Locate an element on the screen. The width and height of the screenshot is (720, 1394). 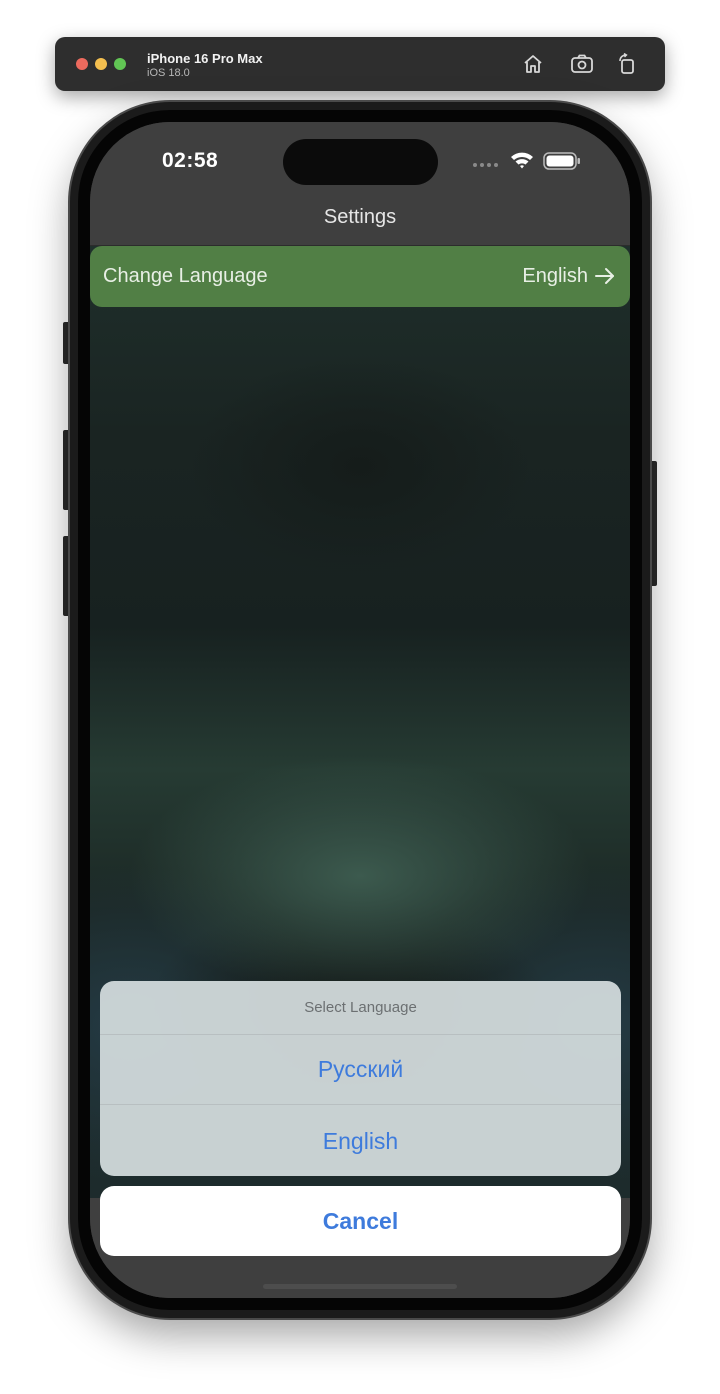
rotate-button is located at coordinates (627, 64).